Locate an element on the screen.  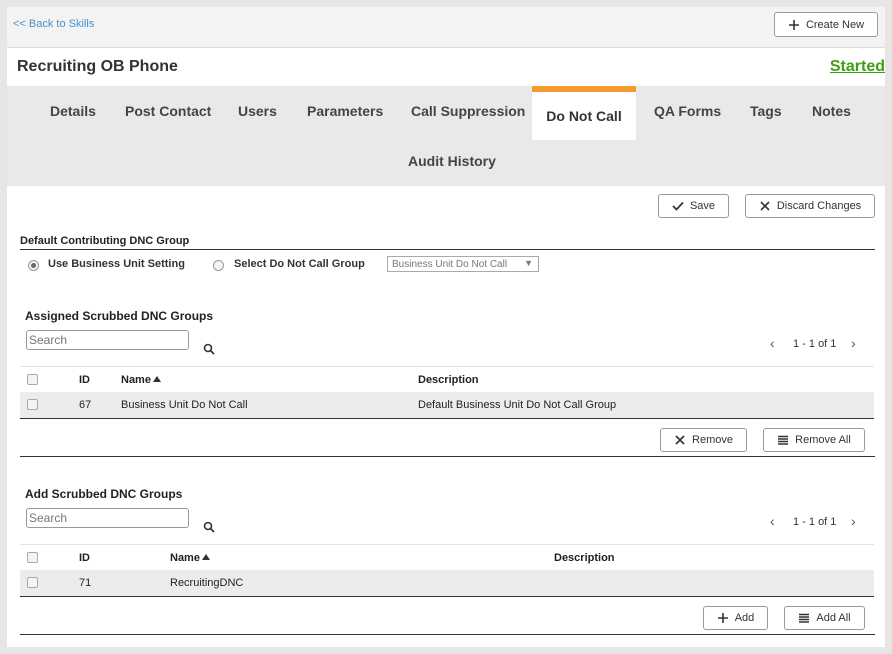
remove-all-button: Remove All is located at coordinates (814, 440).